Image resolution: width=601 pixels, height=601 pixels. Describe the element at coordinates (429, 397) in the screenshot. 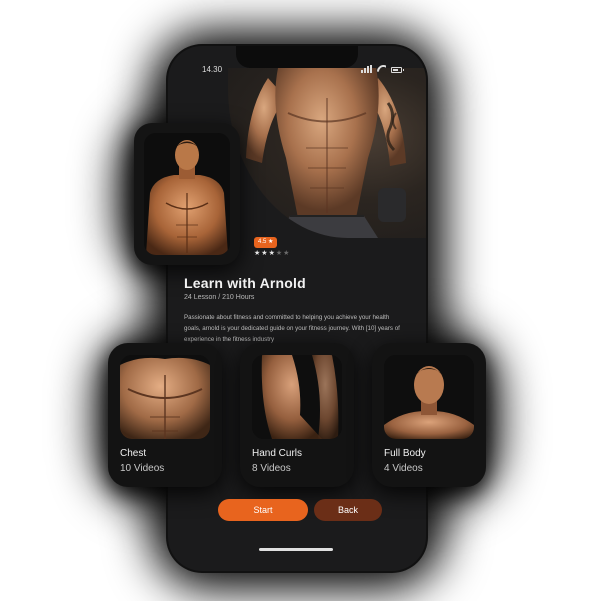

I see `full-body-photo` at that location.